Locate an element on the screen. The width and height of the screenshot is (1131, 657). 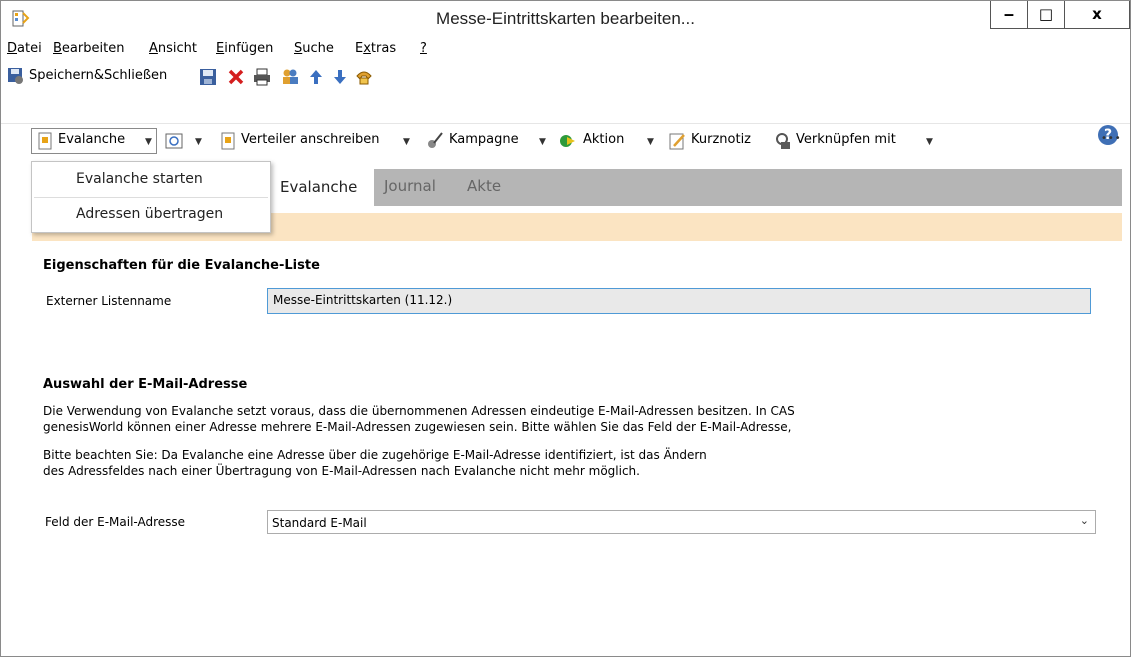
menu-extras: Extras is located at coordinates (375, 48).